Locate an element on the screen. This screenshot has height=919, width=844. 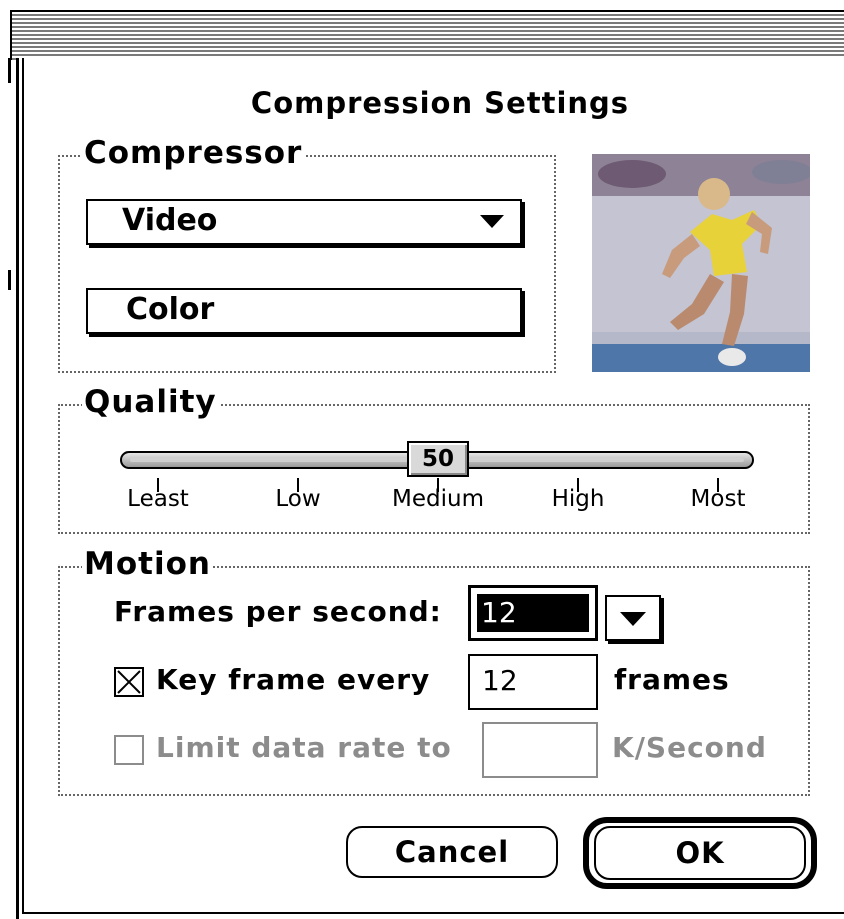
keyframe-unit: frames is located at coordinates (672, 679).